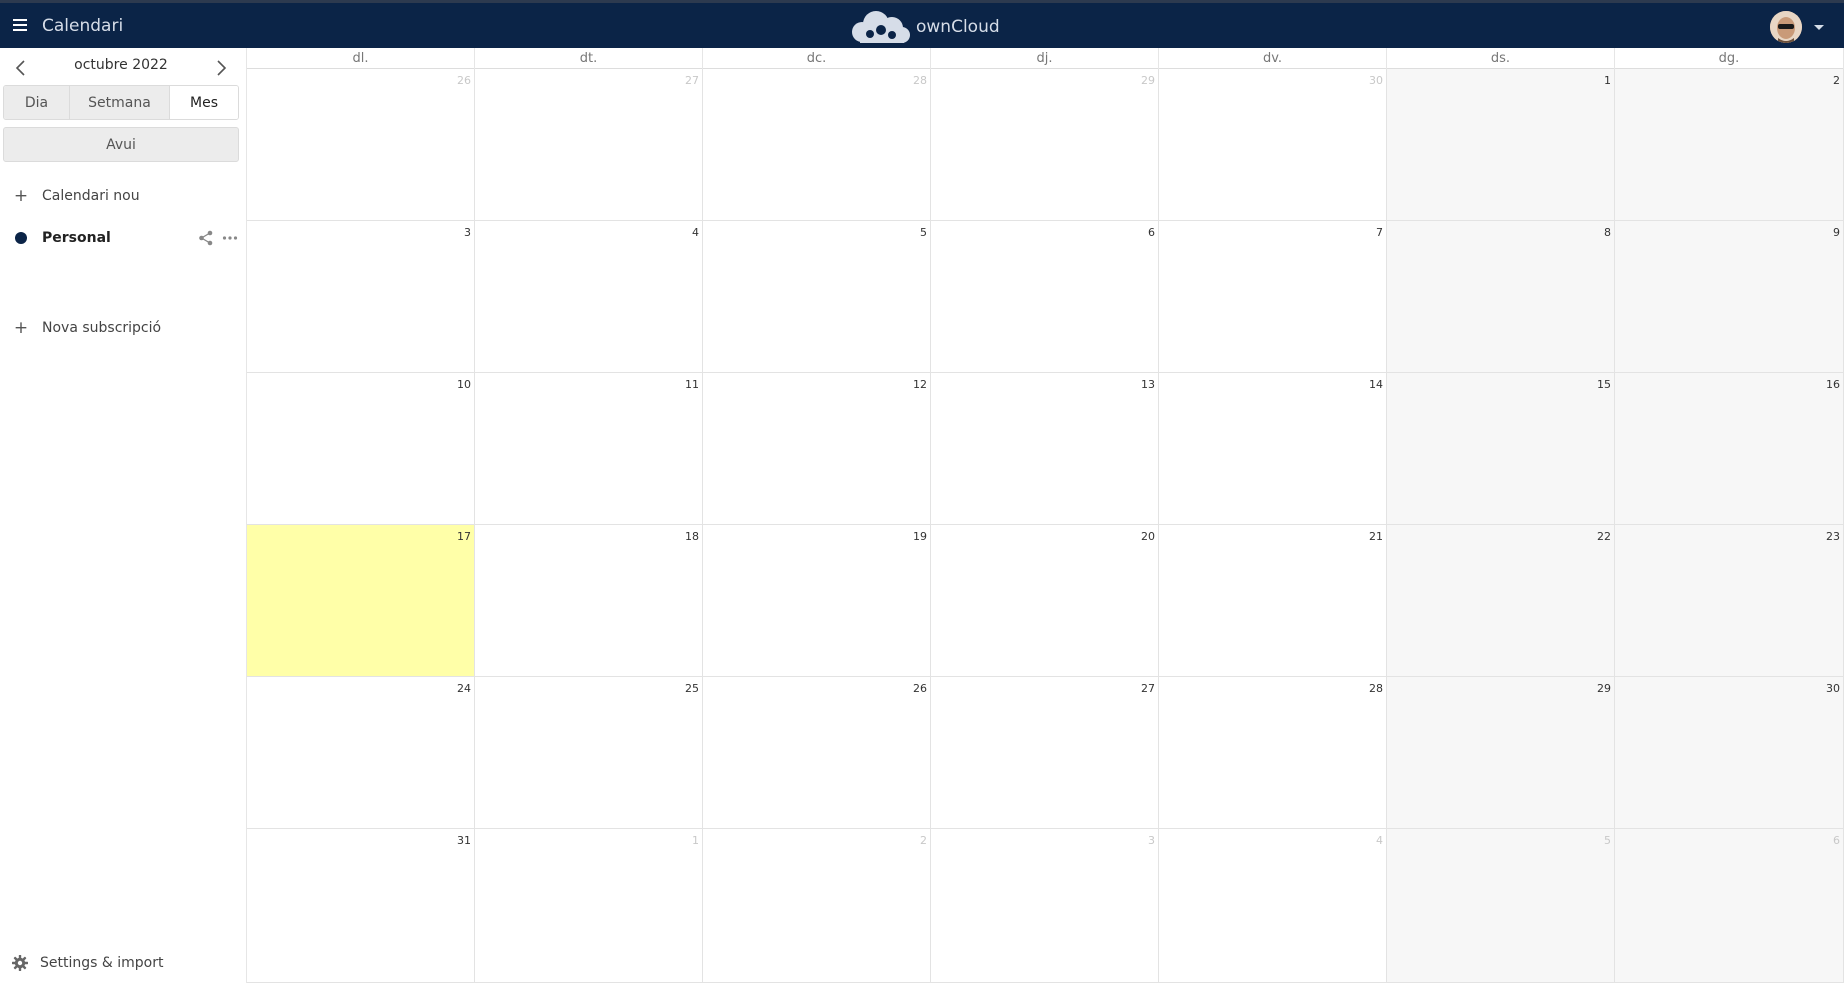  I want to click on current-month: octubre 2022, so click(121, 65).